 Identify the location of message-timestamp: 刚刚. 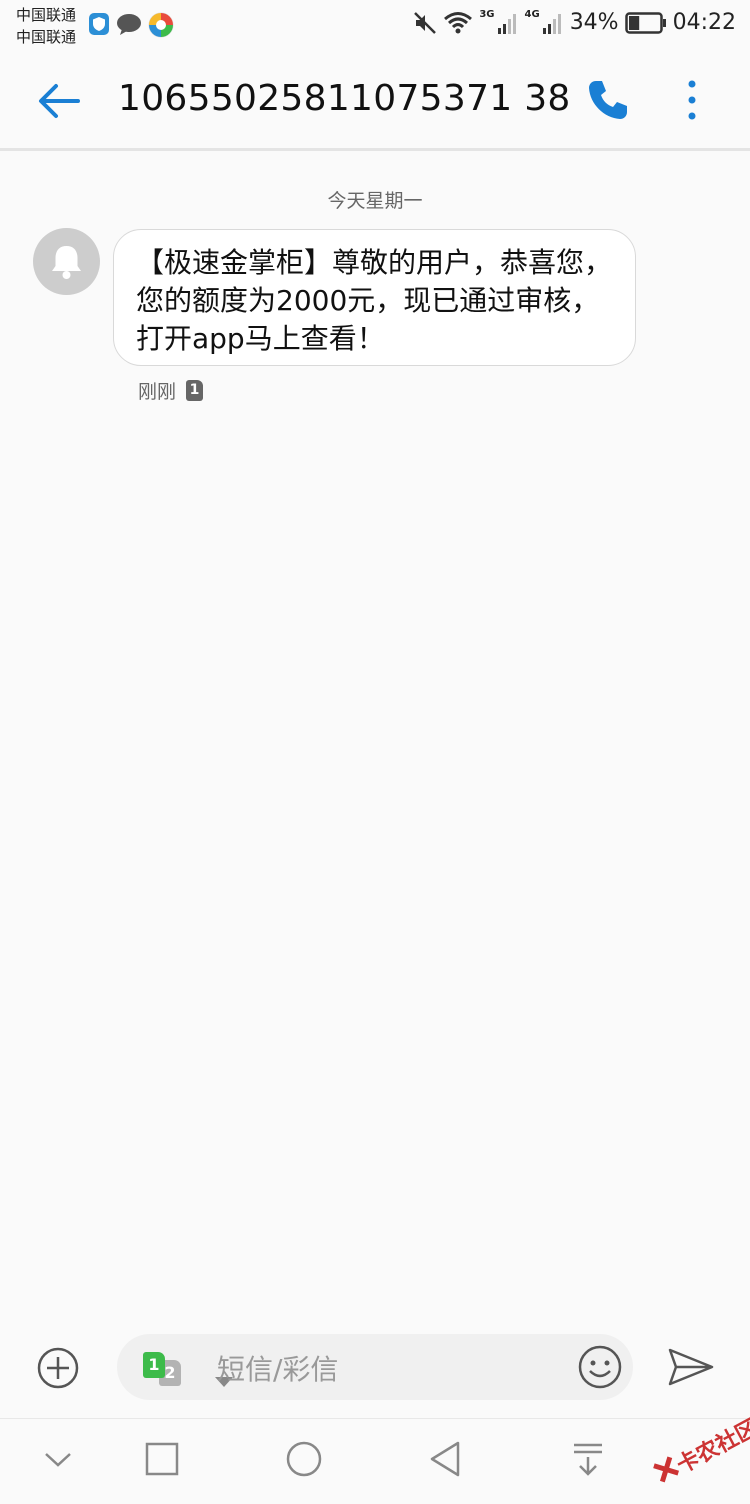
(157, 392).